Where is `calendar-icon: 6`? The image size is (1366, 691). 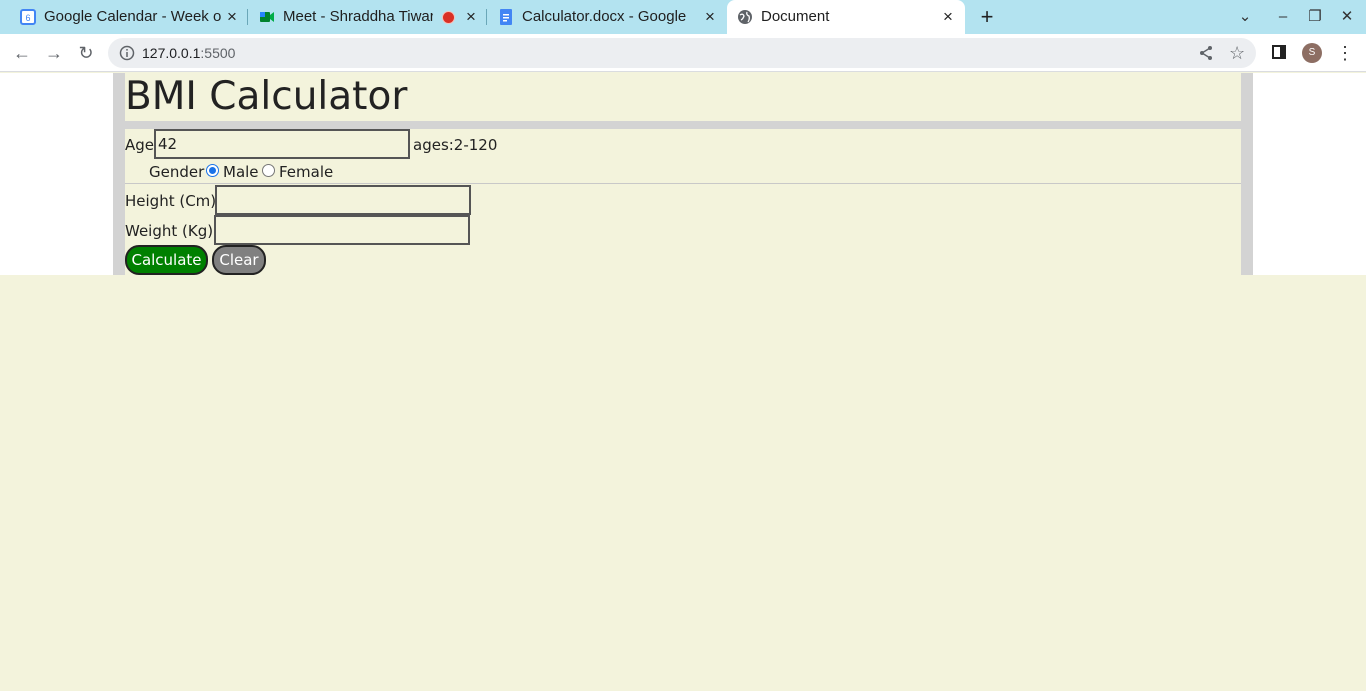
calendar-icon: 6 is located at coordinates (28, 17).